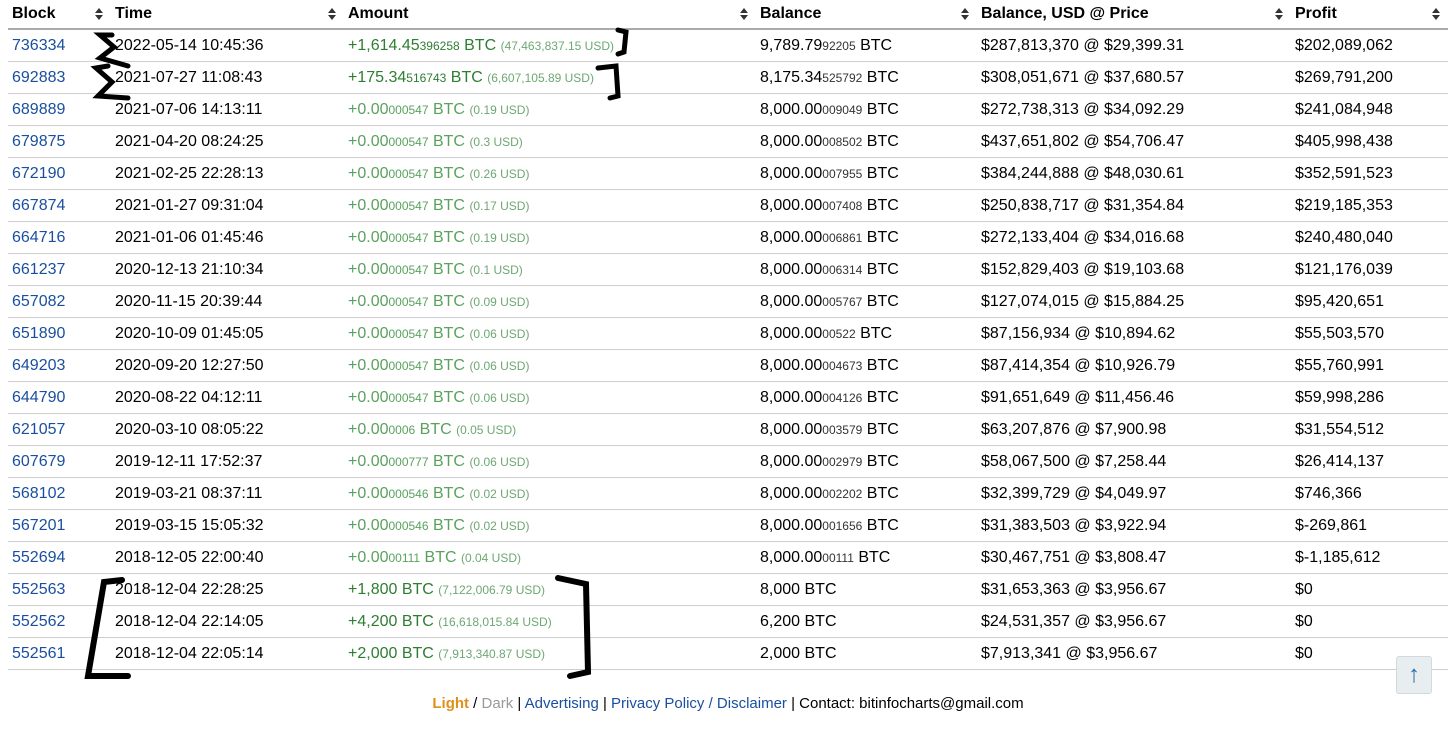 This screenshot has height=742, width=1456. What do you see at coordinates (38, 397) in the screenshot?
I see `block-link: 644790` at bounding box center [38, 397].